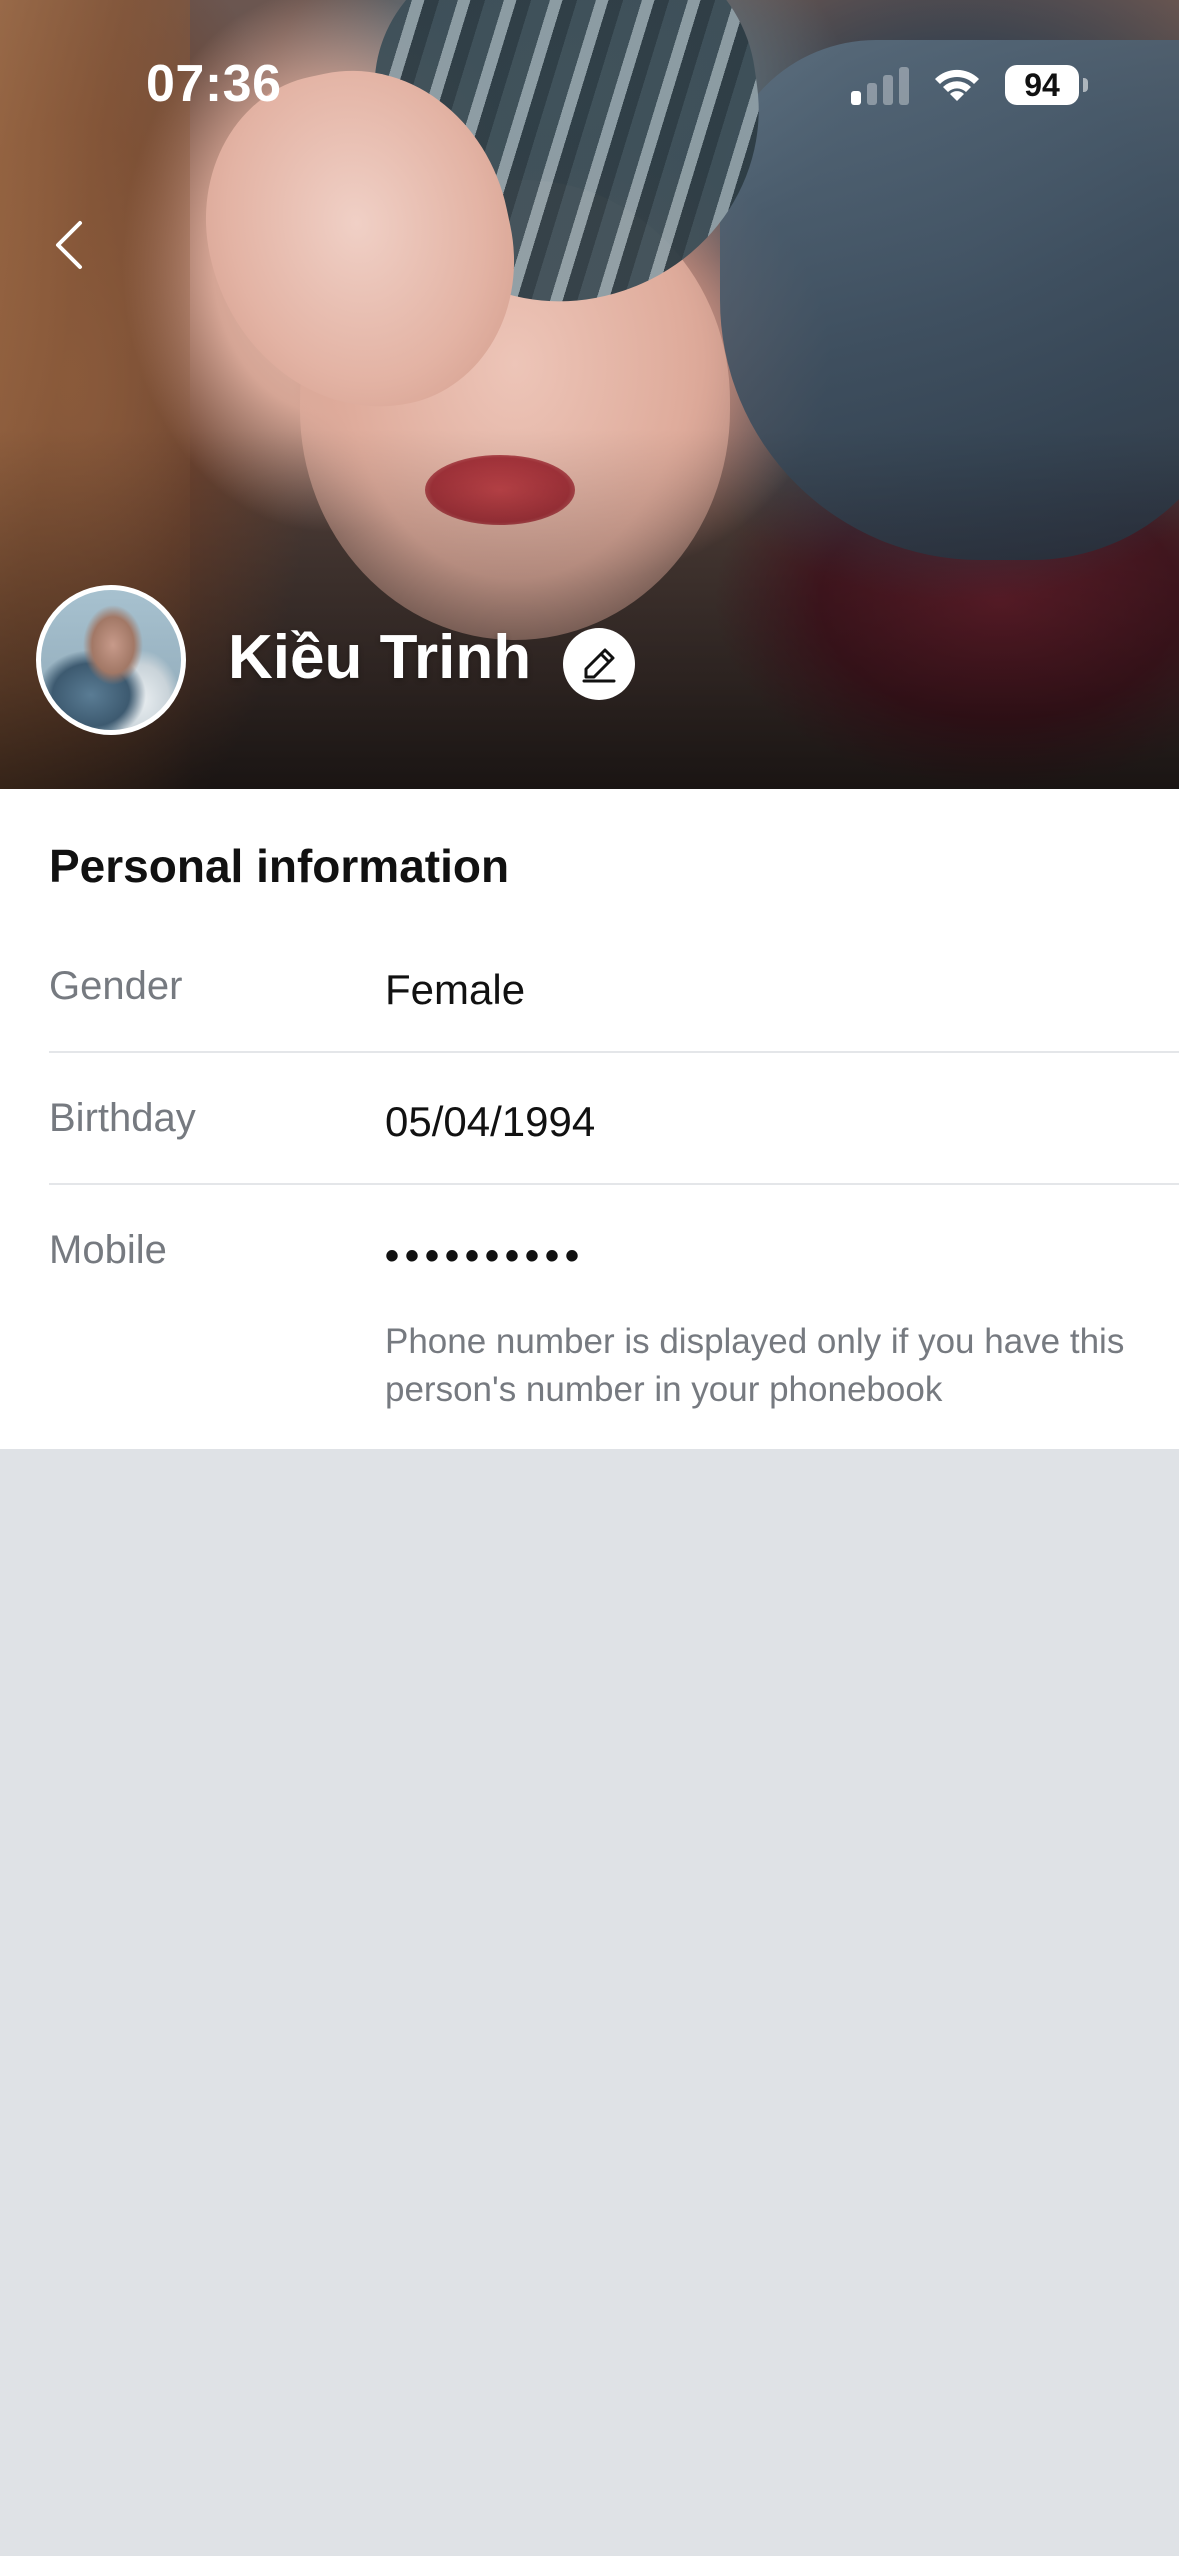  What do you see at coordinates (614, 1140) in the screenshot?
I see `info-row-birthday: Birthday 05/04/1994` at bounding box center [614, 1140].